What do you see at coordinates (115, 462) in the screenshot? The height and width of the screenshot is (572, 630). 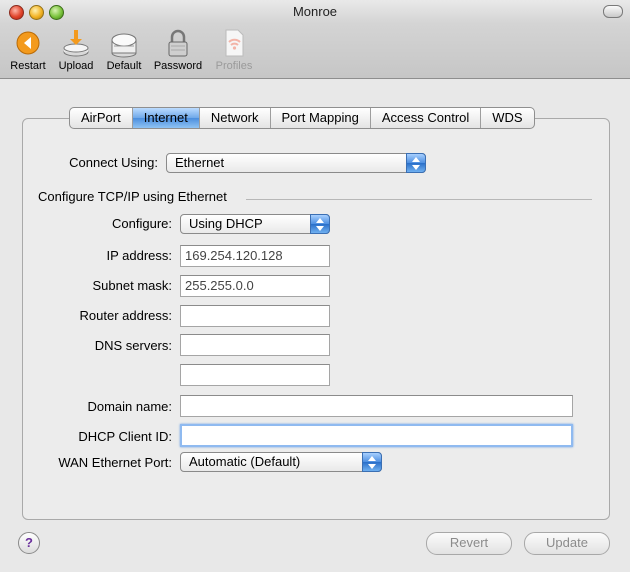 I see `wan-port-label: WAN Ethernet Port:` at bounding box center [115, 462].